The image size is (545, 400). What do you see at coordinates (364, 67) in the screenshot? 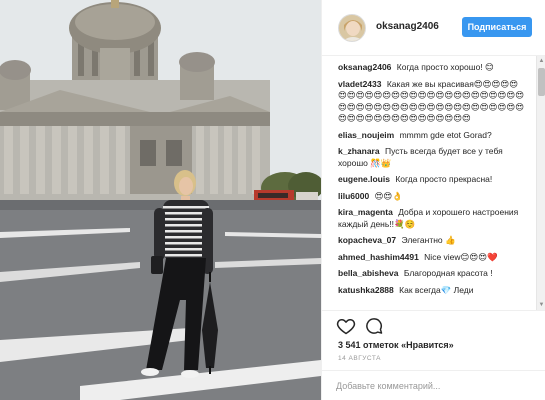
I see `comment-username: oksanag2406` at bounding box center [364, 67].